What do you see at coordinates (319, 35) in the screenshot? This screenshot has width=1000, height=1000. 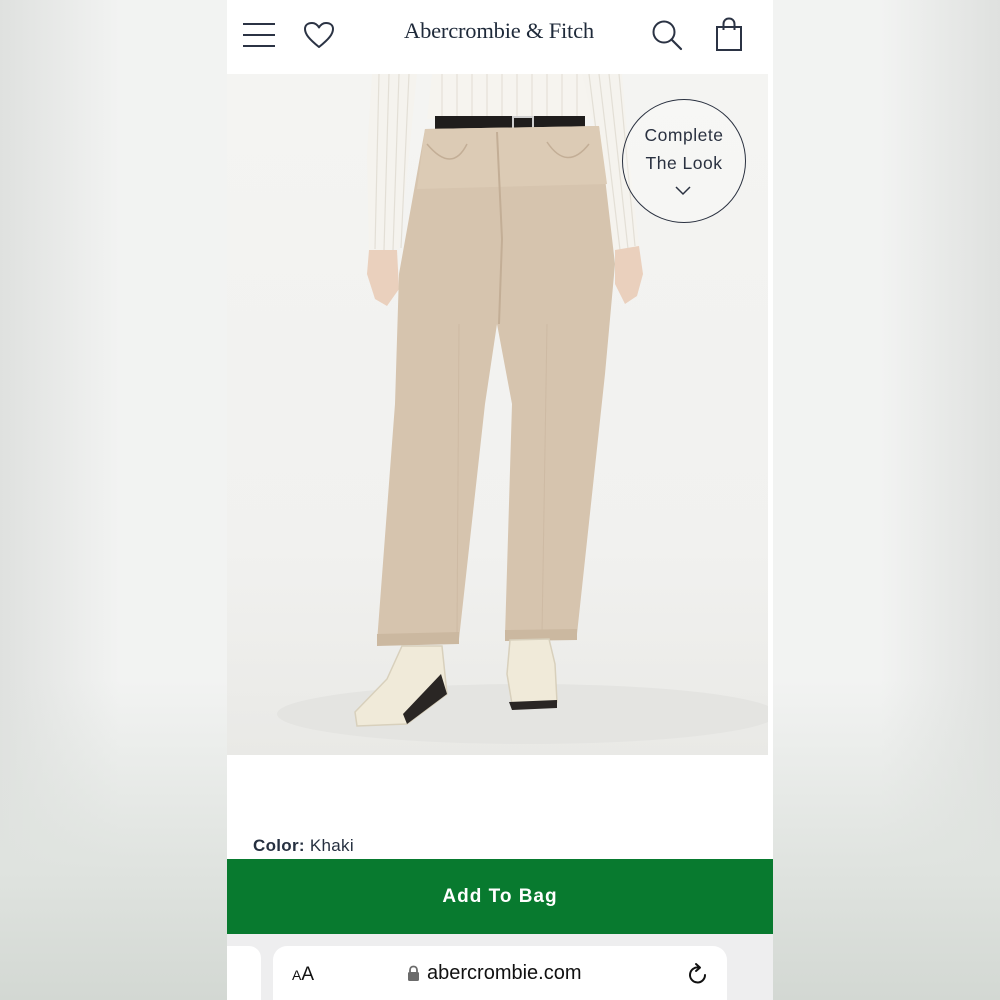 I see `heart-icon` at bounding box center [319, 35].